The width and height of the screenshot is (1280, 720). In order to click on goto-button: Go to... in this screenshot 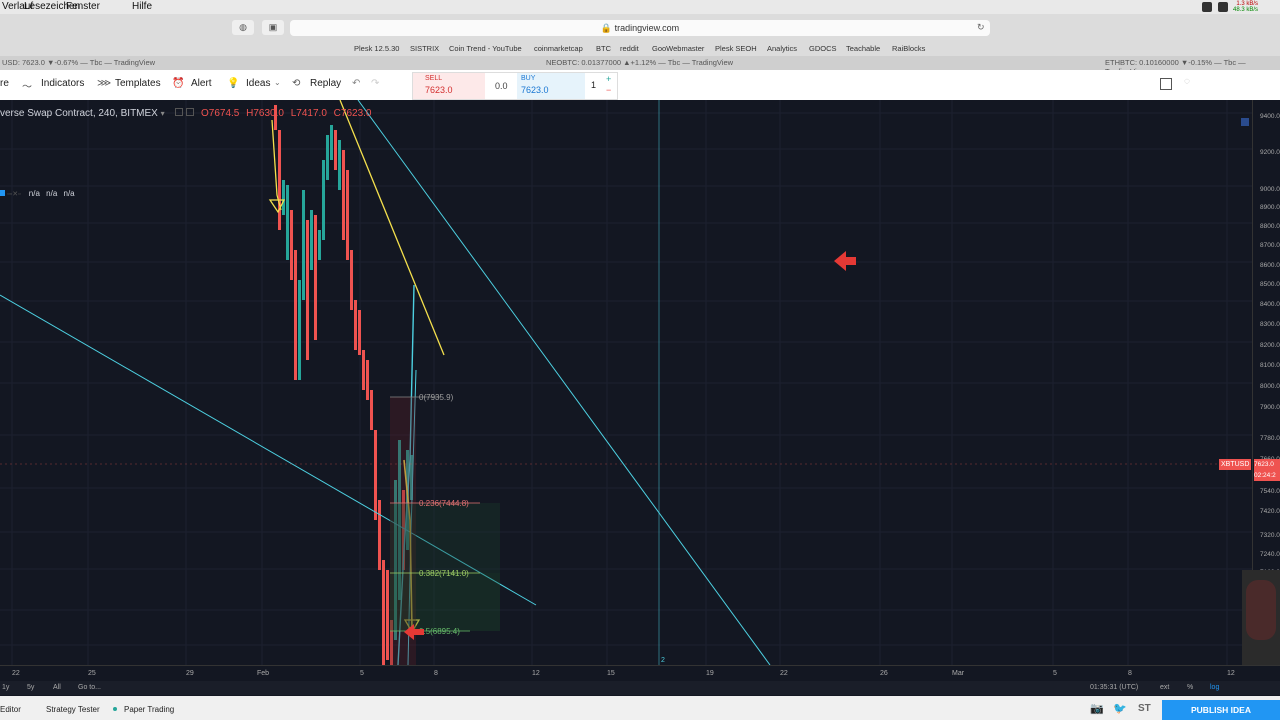, I will do `click(89, 687)`.